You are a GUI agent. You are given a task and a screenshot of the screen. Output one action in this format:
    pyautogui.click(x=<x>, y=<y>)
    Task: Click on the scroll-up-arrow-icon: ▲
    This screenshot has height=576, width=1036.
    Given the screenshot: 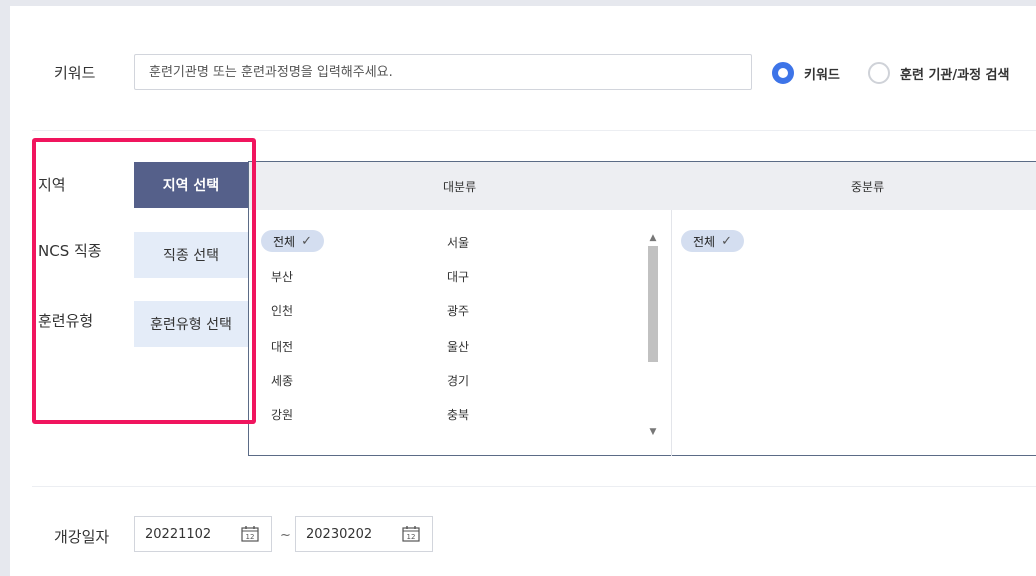 What is the action you would take?
    pyautogui.click(x=653, y=238)
    